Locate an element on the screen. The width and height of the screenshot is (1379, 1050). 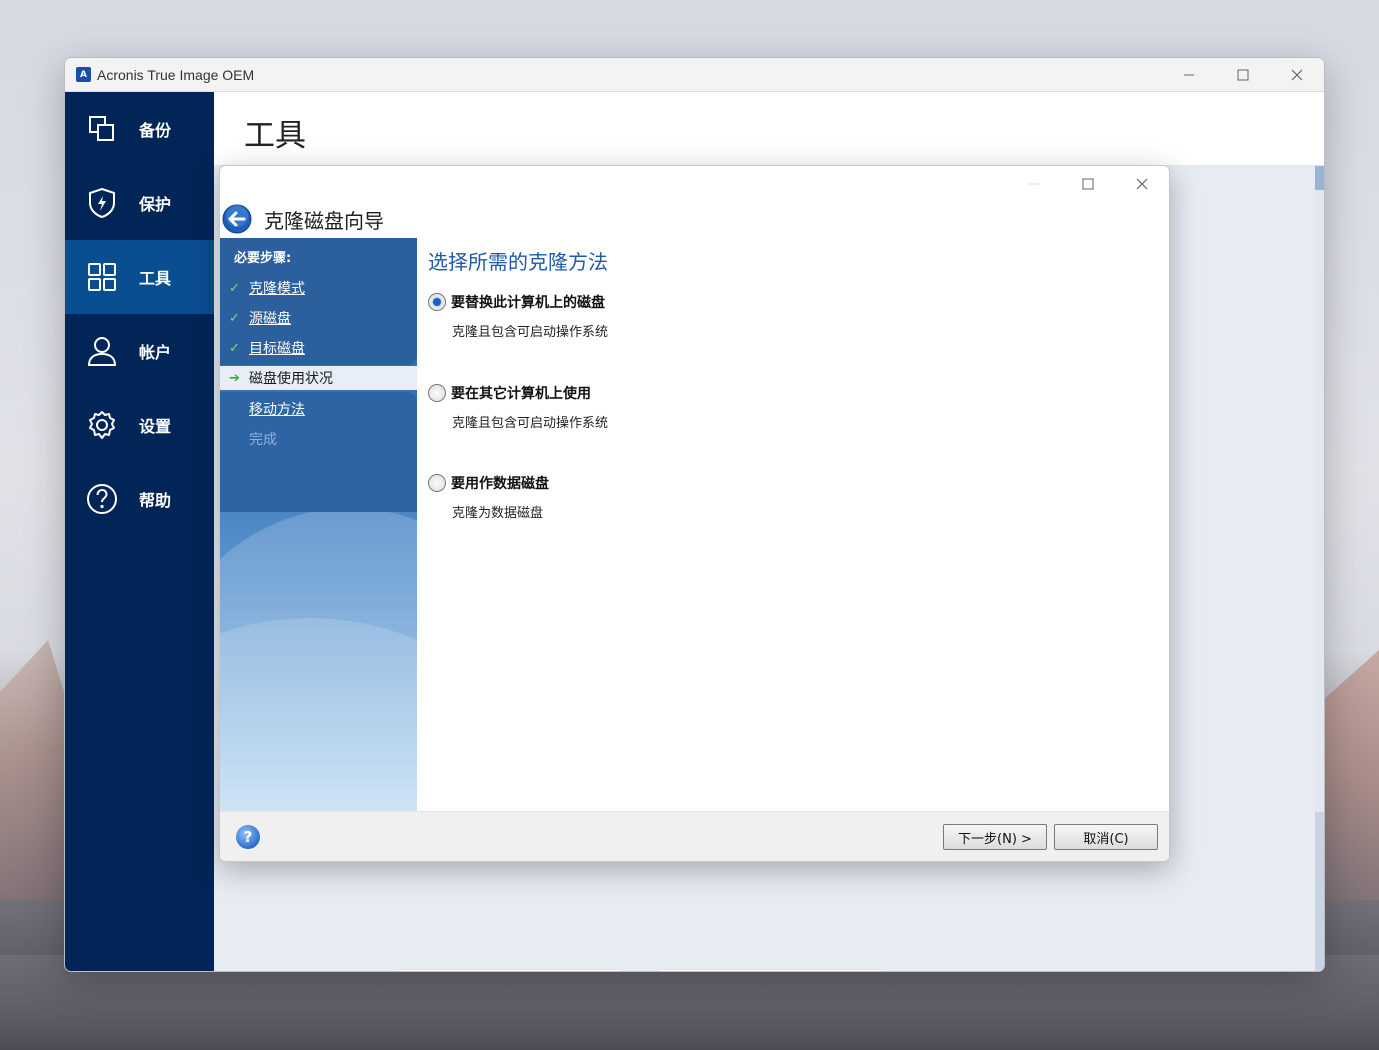
scrollbar-track is located at coordinates (1319, 891).